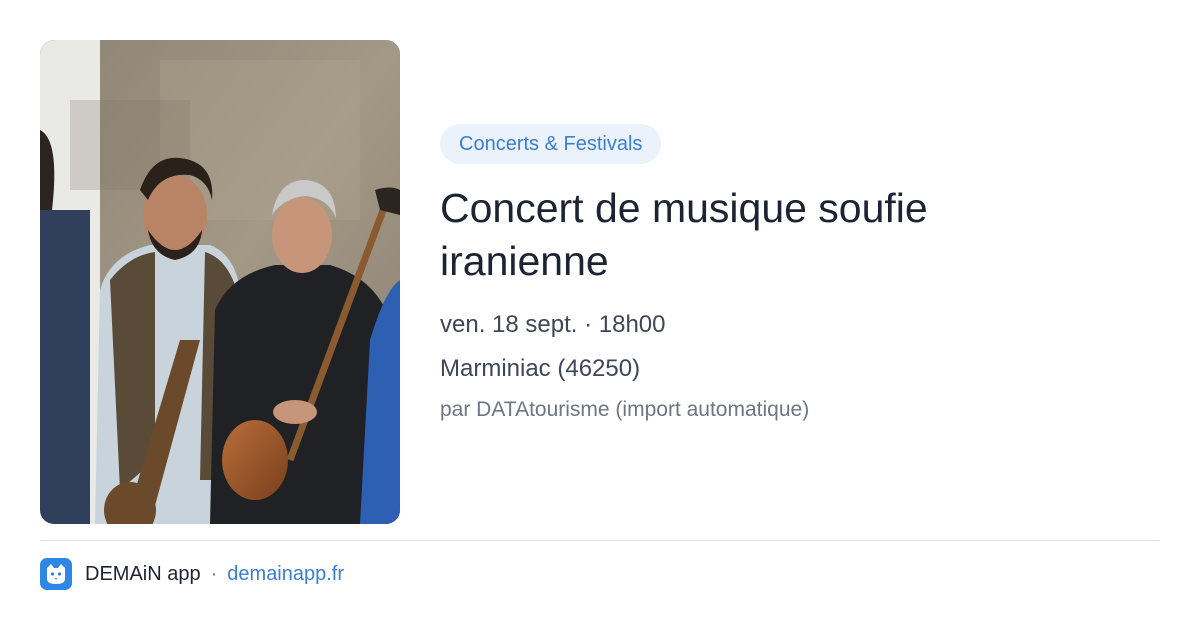 The height and width of the screenshot is (630, 1200). Describe the element at coordinates (540, 368) in the screenshot. I see `event-location: Marminiac (46250)` at that location.